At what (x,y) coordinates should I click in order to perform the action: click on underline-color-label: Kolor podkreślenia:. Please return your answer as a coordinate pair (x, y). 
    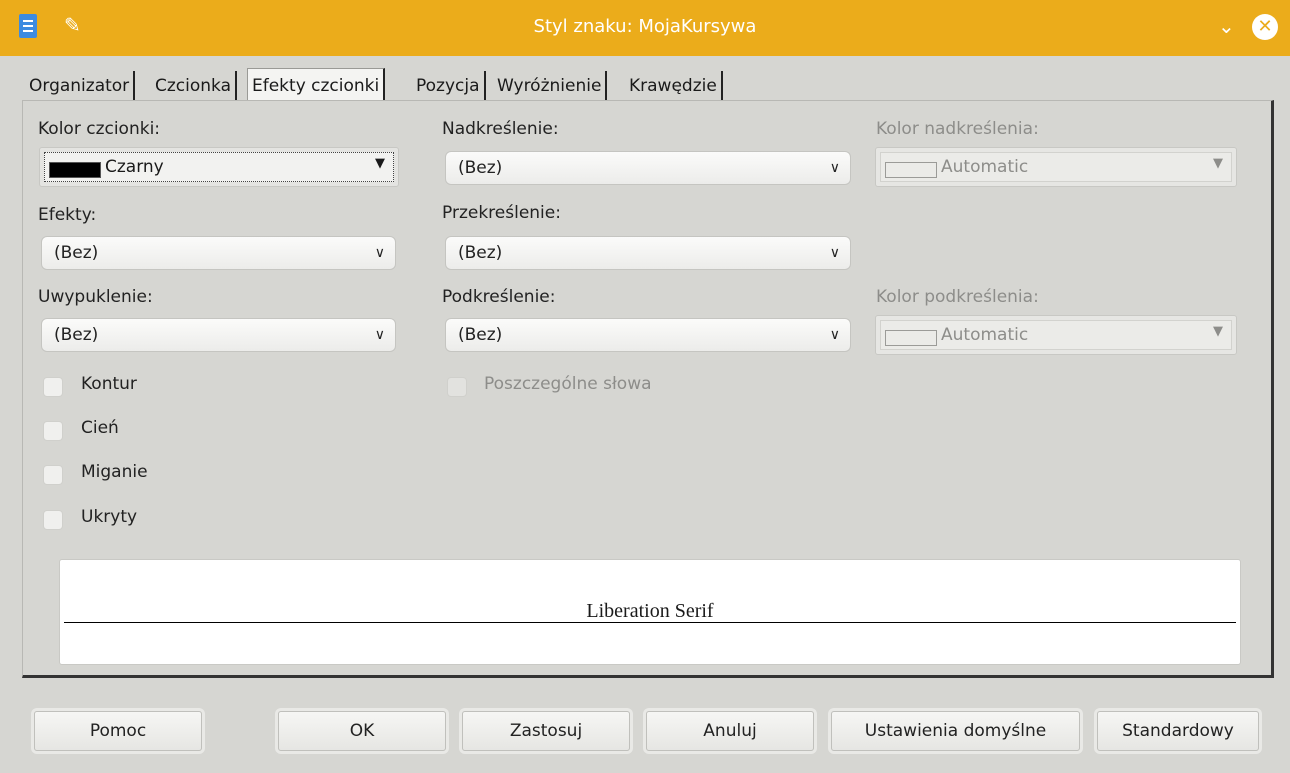
    Looking at the image, I should click on (957, 297).